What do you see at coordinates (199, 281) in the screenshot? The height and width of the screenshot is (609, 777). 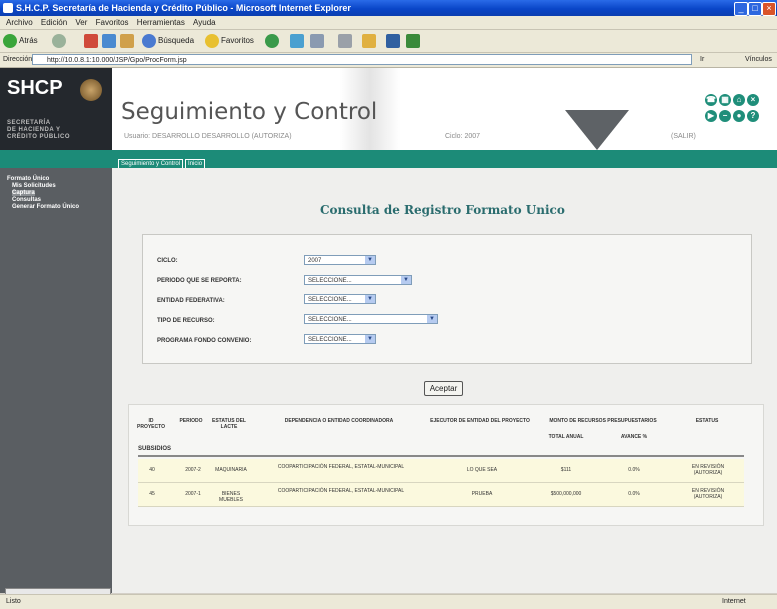 I see `periodo-label: PERIODO QUE SE REPORTA:` at bounding box center [199, 281].